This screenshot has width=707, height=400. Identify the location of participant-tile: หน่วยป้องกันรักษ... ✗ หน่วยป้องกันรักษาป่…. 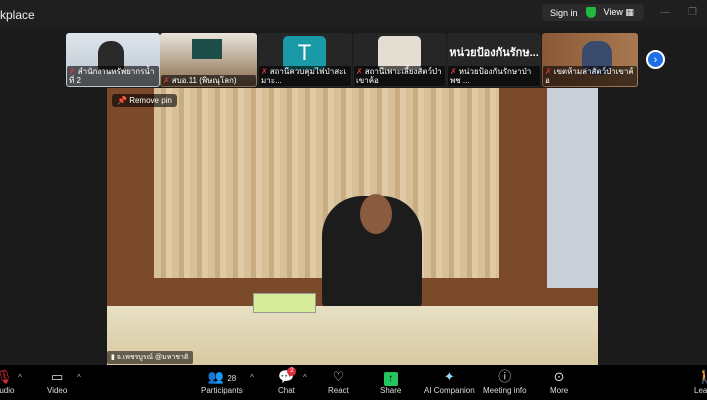
(494, 60).